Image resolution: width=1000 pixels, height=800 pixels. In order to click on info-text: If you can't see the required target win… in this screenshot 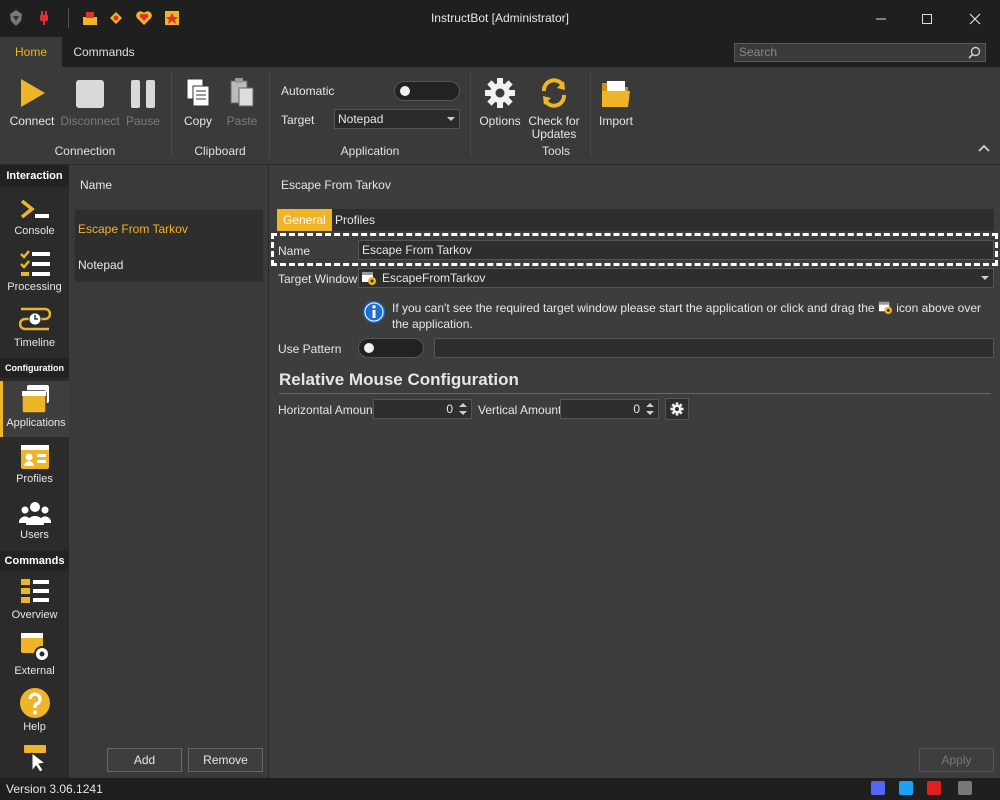, I will do `click(686, 315)`.